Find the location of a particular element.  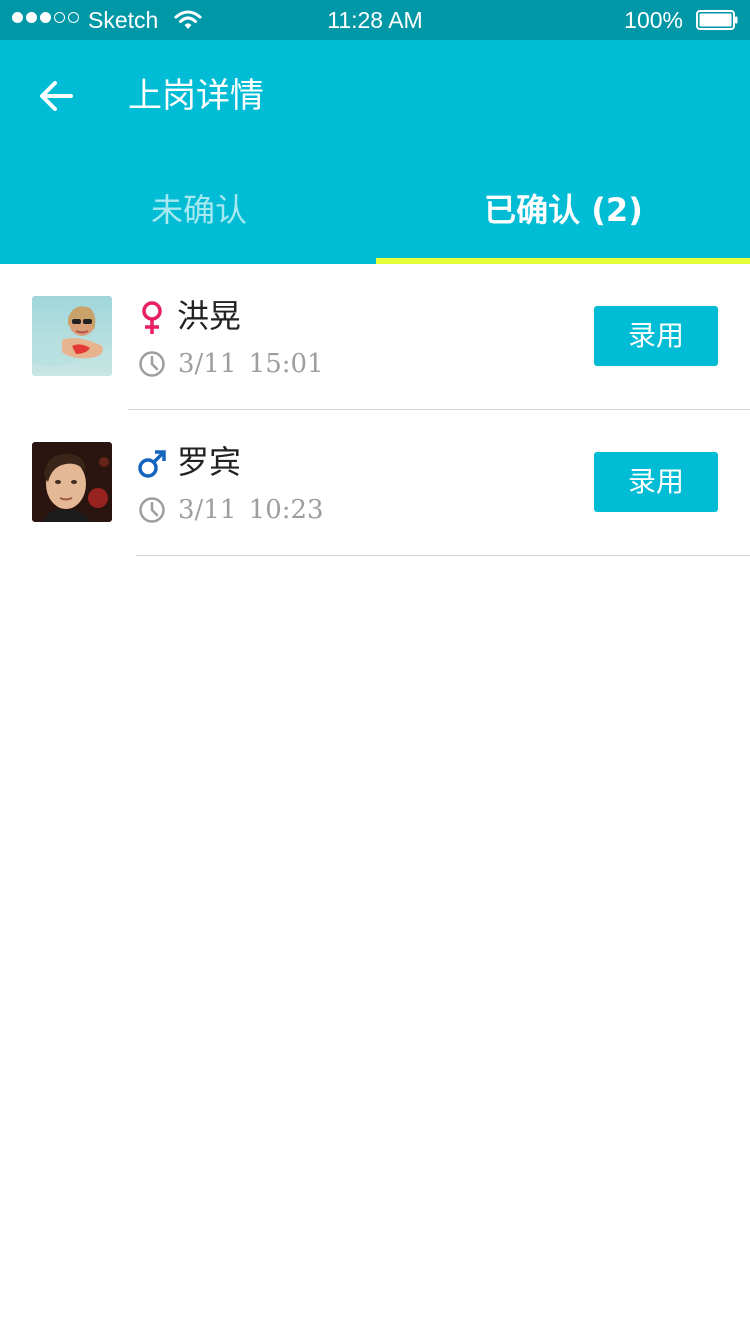

female-icon is located at coordinates (152, 317).